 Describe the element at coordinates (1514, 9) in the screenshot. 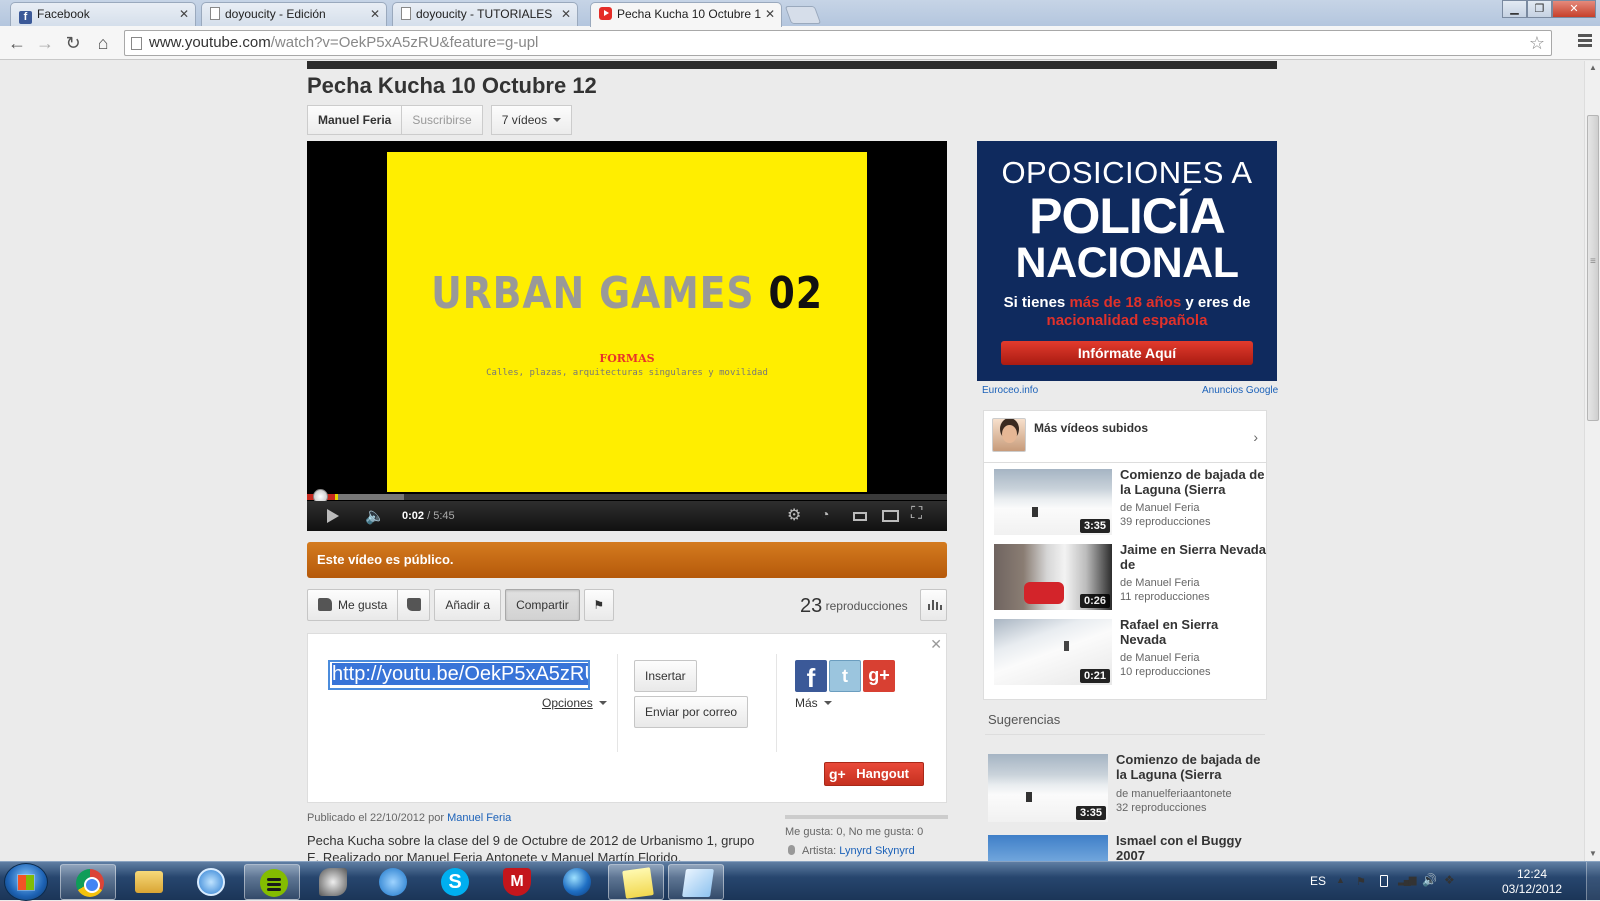

I see `minimize-icon: ▁` at that location.